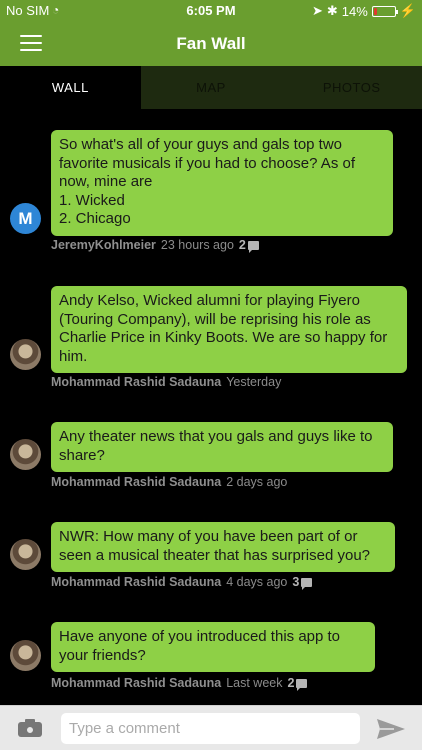 The width and height of the screenshot is (422, 750). What do you see at coordinates (351, 87) in the screenshot?
I see `tab-photos: PHOTOS` at bounding box center [351, 87].